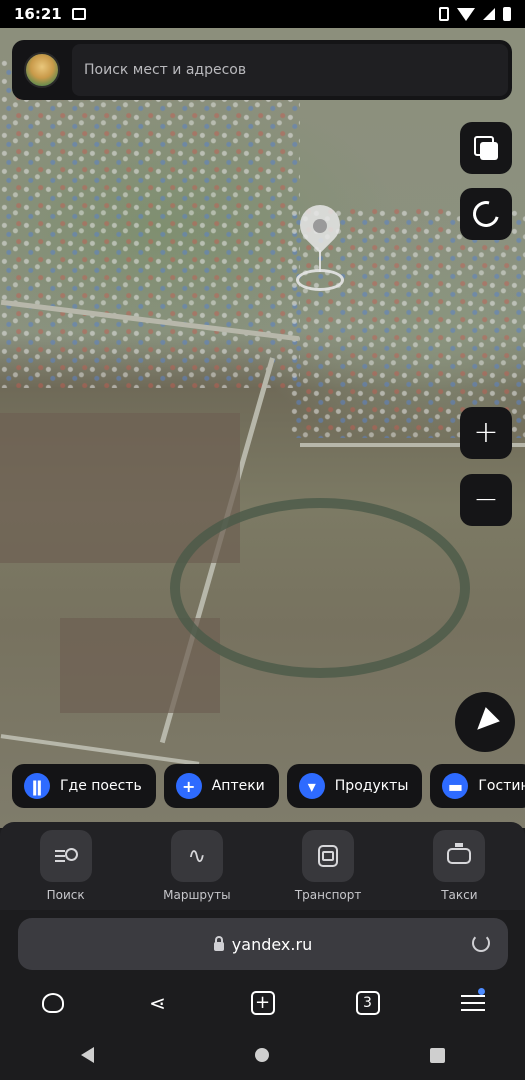 The image size is (525, 1080). I want to click on pin-ring, so click(320, 280).